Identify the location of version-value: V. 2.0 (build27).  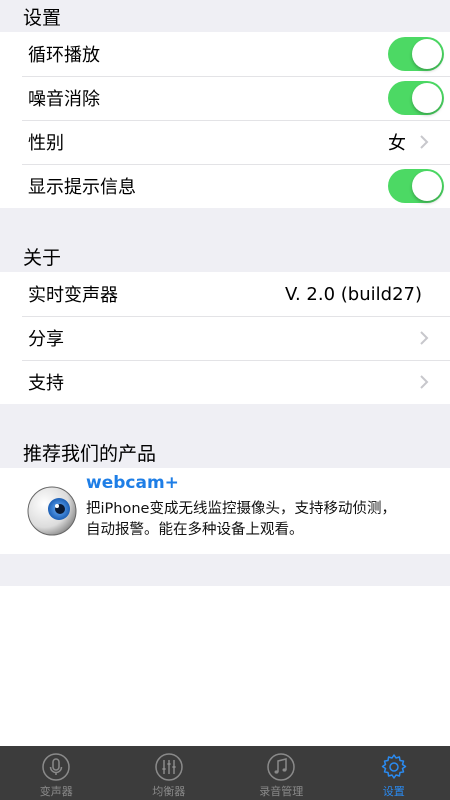
(353, 294).